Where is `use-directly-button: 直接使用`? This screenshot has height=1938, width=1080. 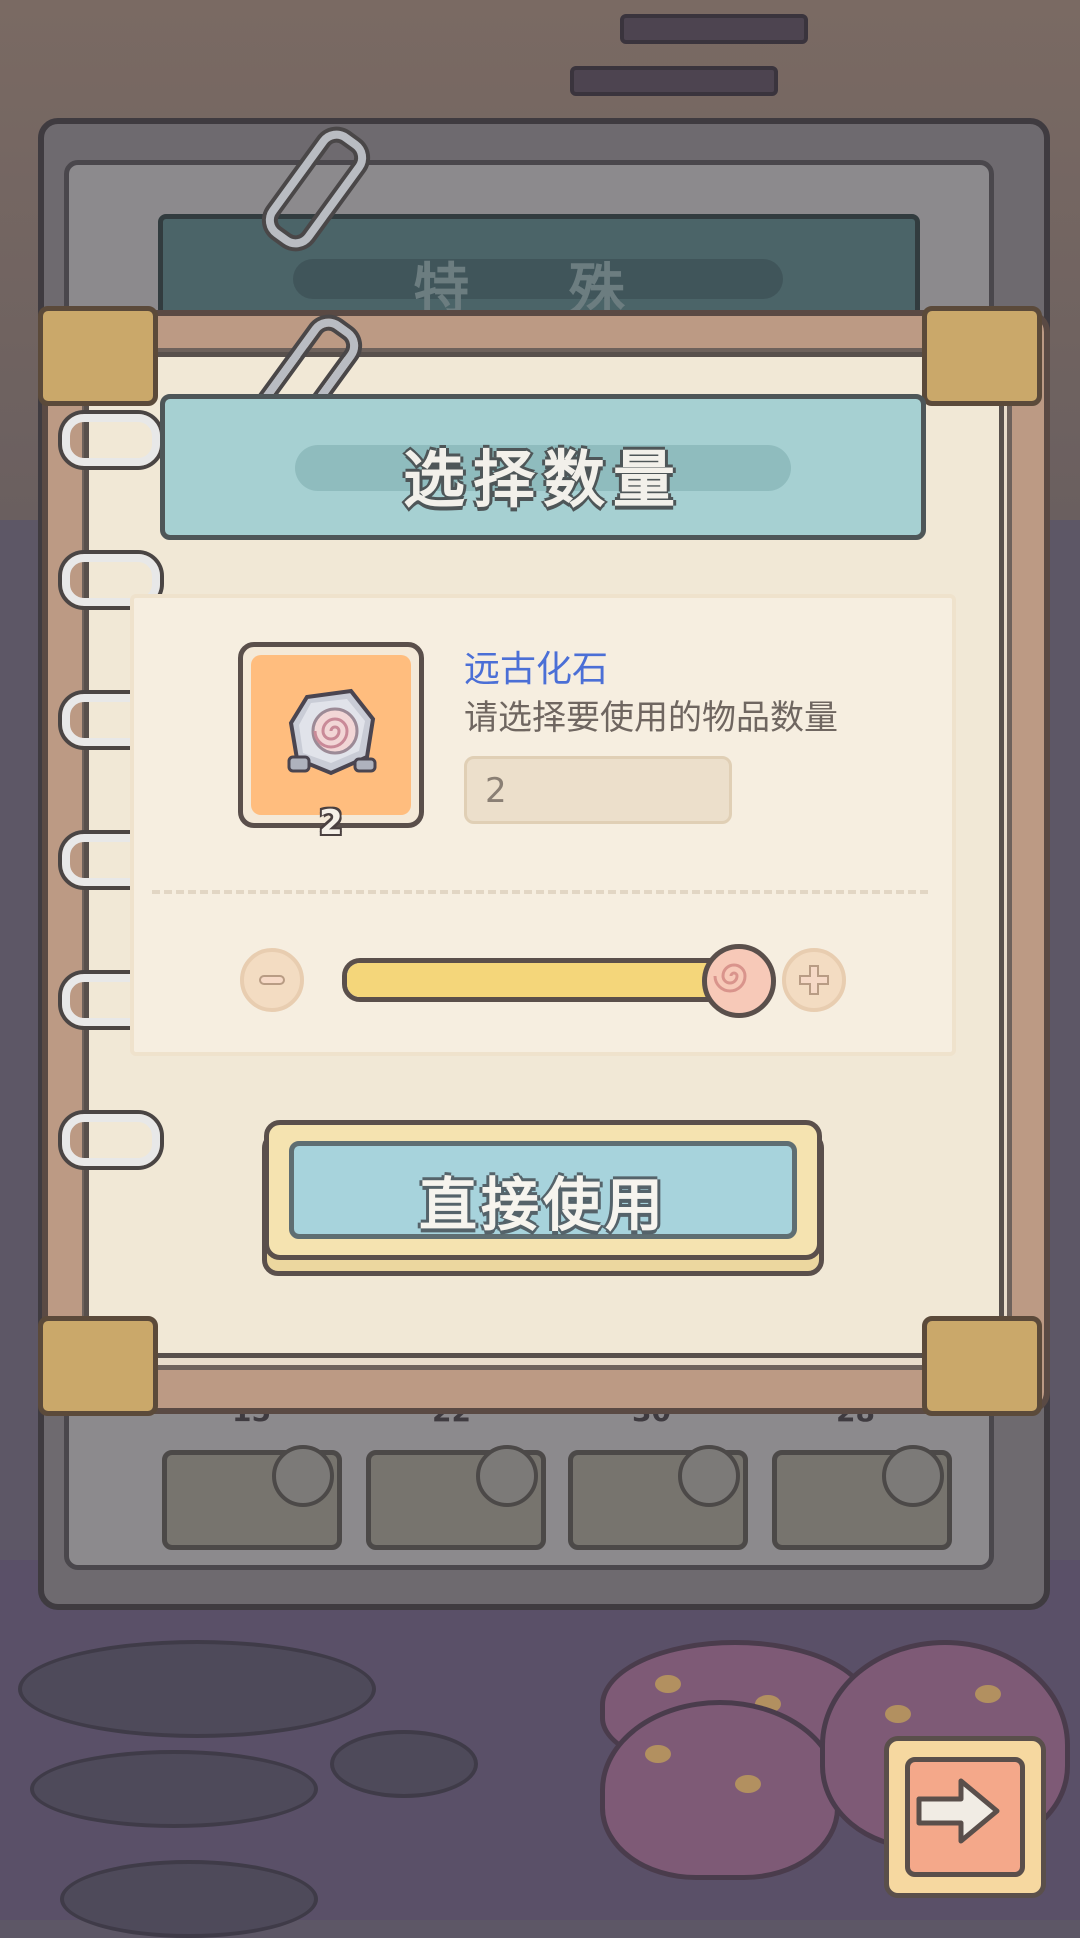 use-directly-button: 直接使用 is located at coordinates (543, 1190).